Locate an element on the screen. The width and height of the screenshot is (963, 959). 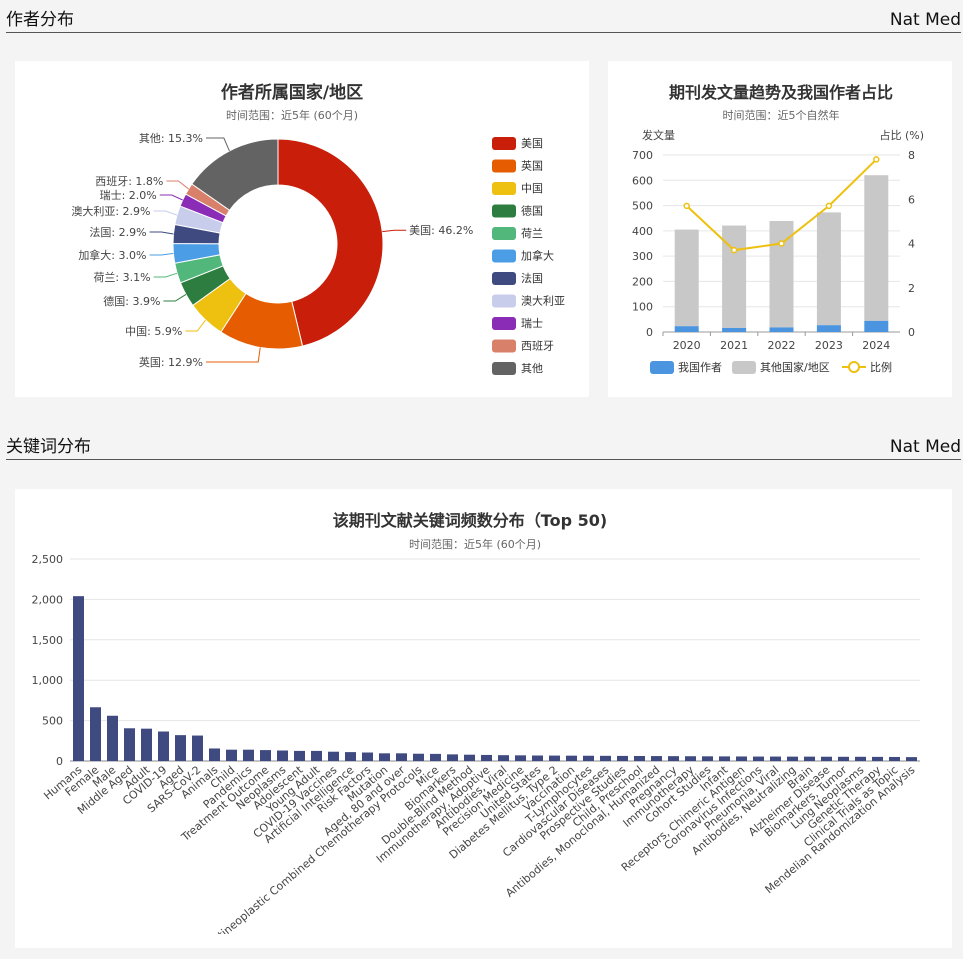
legend-label: 英国 is located at coordinates (532, 166).